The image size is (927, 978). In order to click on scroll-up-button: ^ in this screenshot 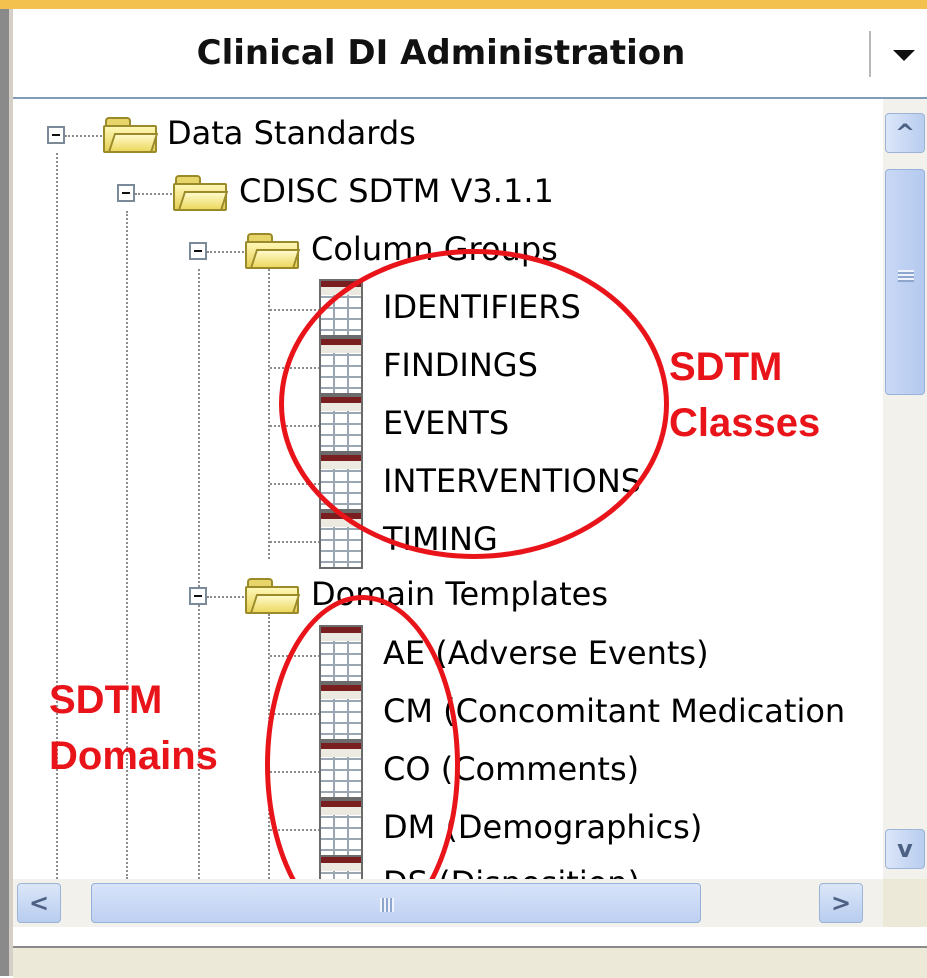, I will do `click(905, 133)`.